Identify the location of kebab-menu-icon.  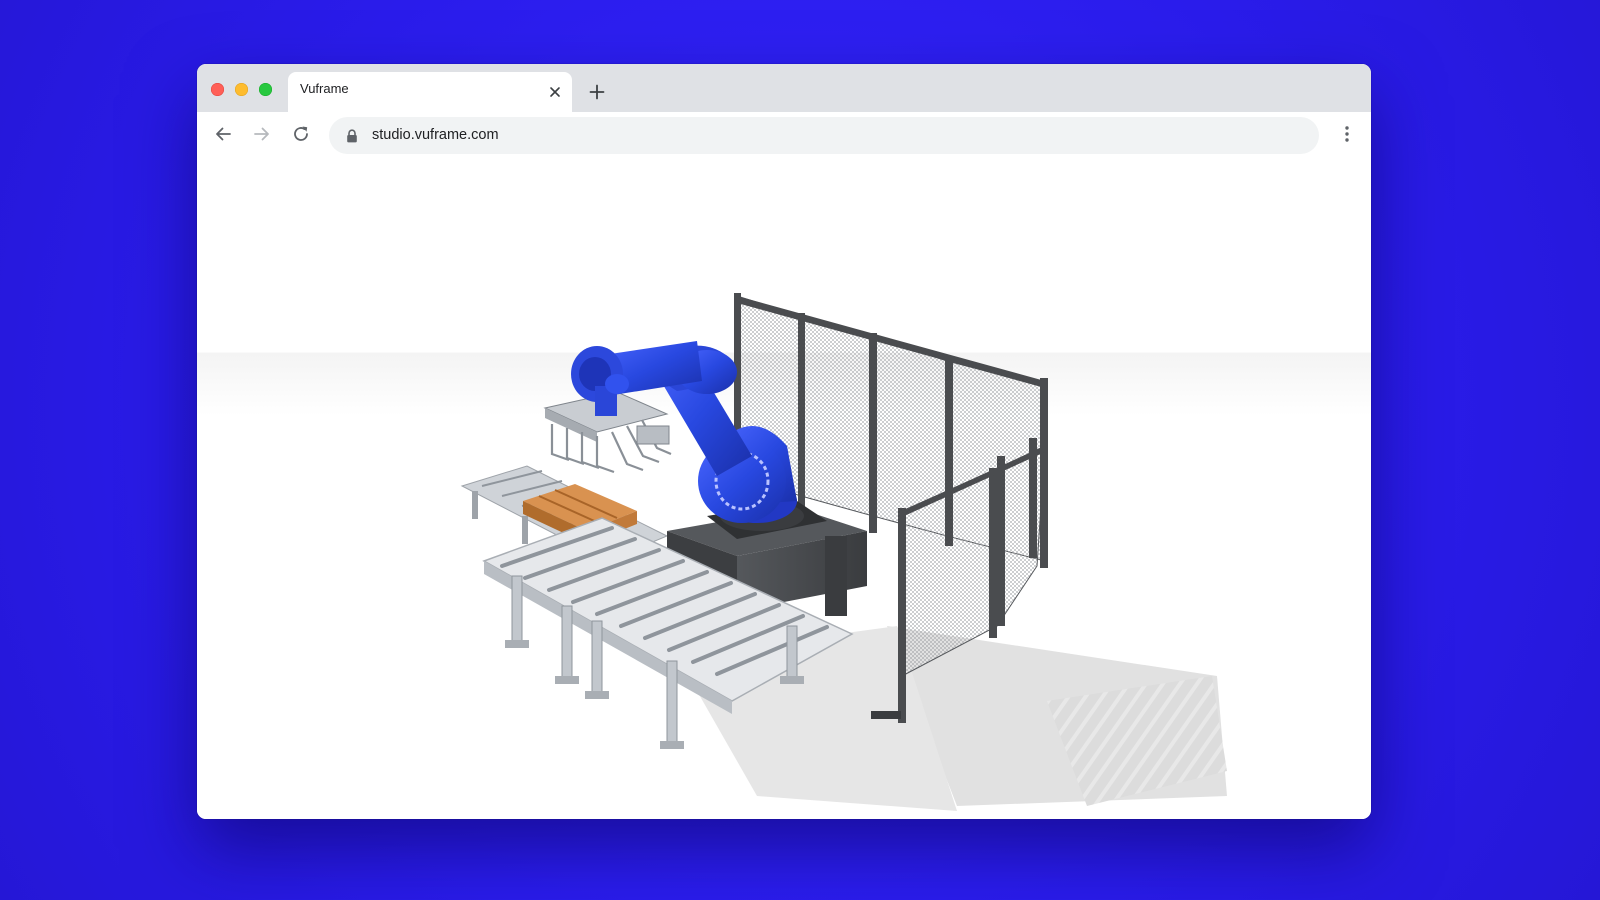
(1347, 134).